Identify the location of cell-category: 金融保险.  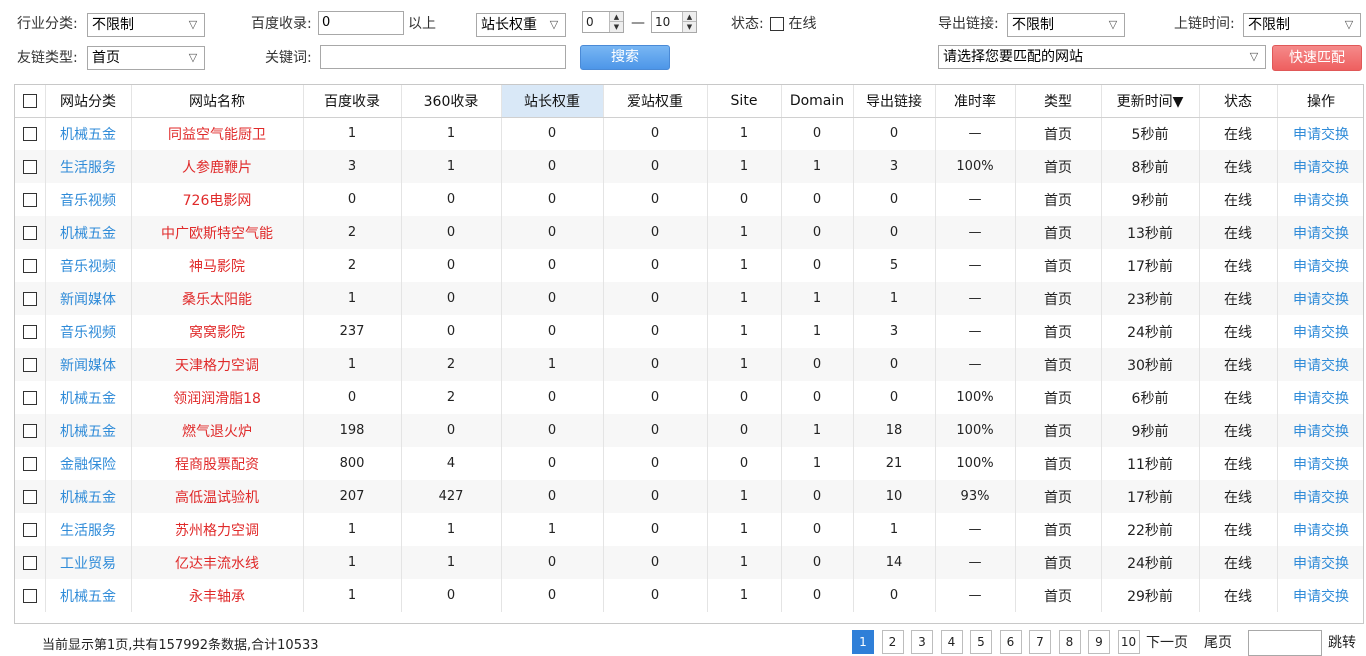
(88, 463).